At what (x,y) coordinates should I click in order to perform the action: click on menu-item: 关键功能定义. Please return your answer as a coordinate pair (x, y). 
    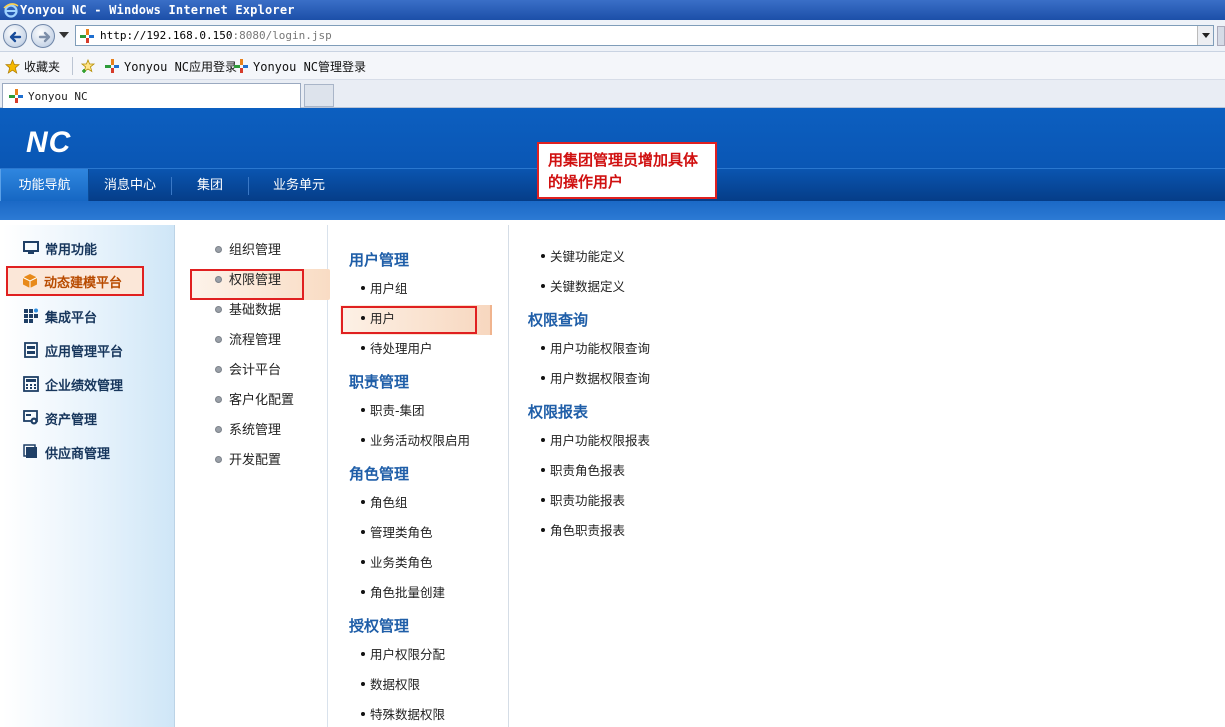
    Looking at the image, I should click on (583, 257).